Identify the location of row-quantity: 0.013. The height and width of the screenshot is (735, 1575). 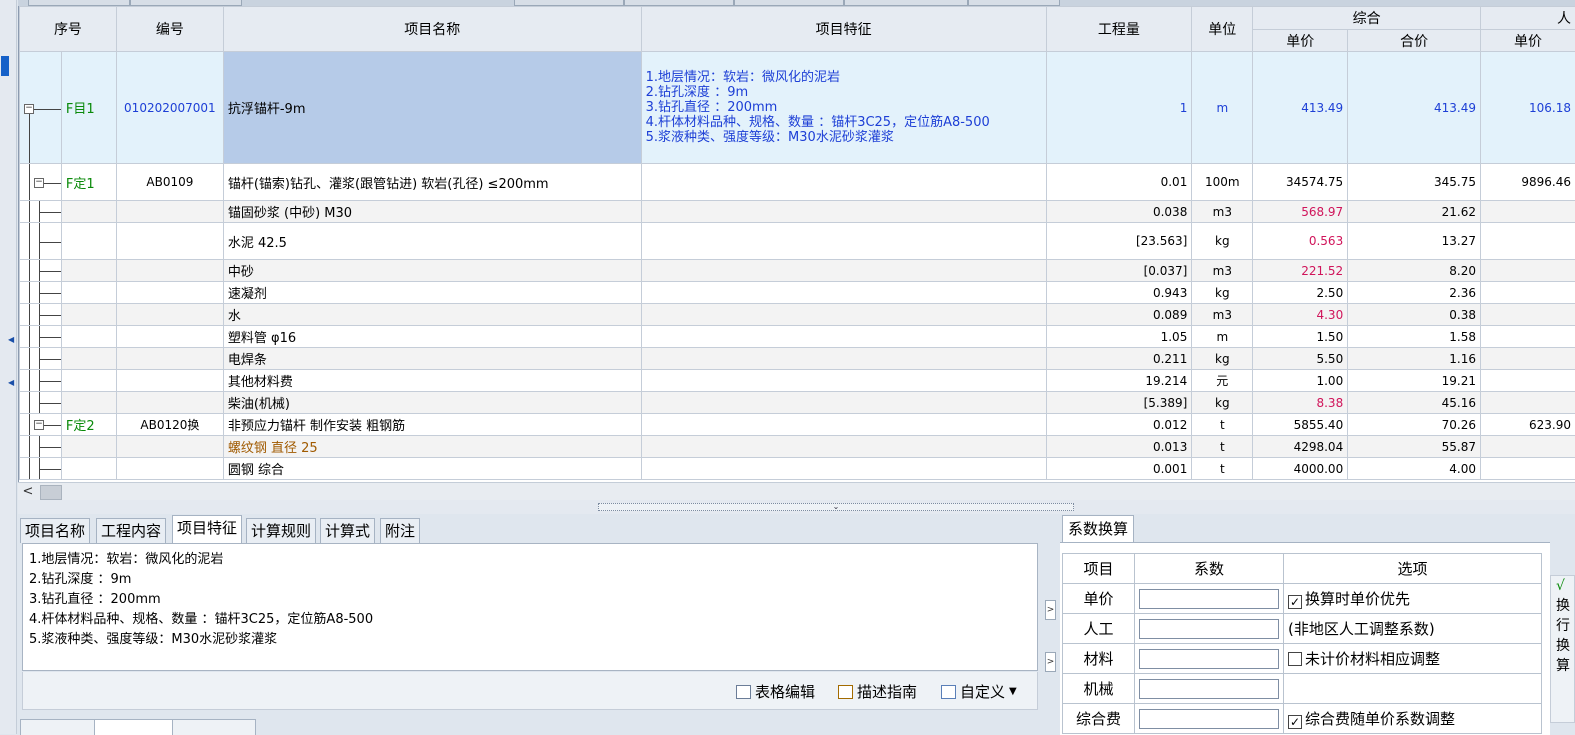
(1119, 447).